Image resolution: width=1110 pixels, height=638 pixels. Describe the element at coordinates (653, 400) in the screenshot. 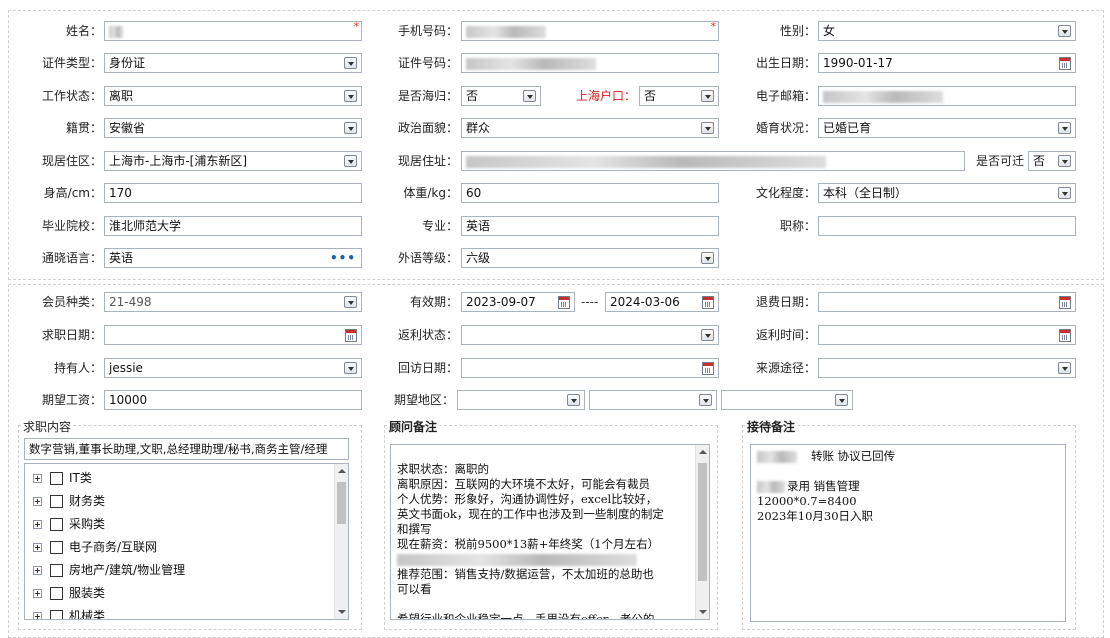

I see `area-city-select` at that location.